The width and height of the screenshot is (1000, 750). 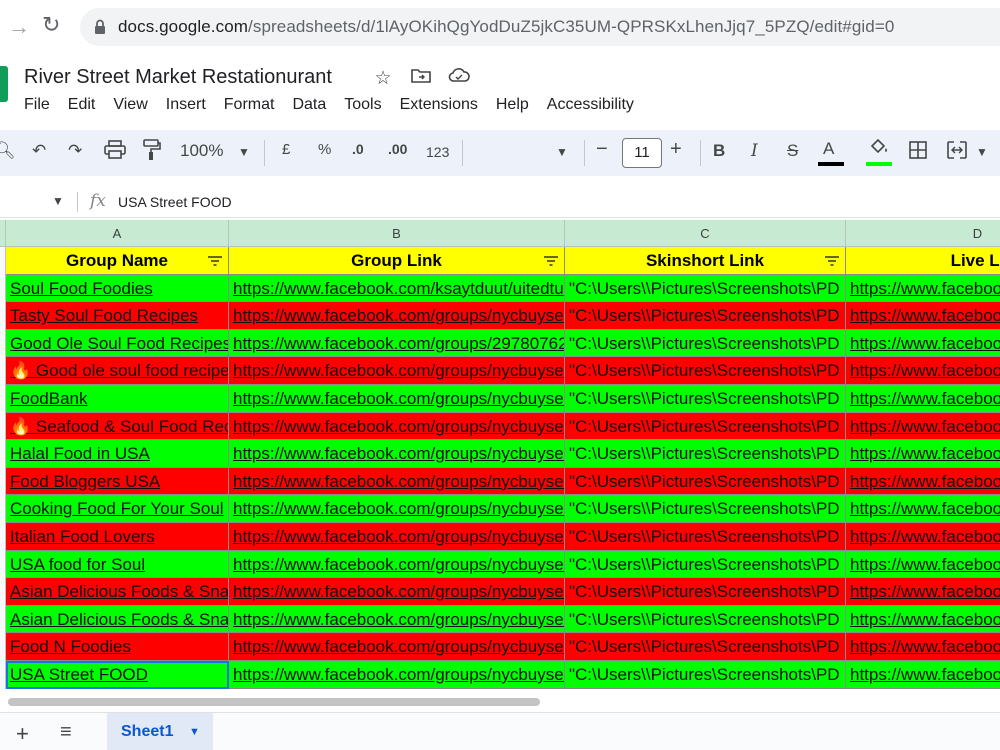 What do you see at coordinates (362, 105) in the screenshot?
I see `menu-tools: Tools` at bounding box center [362, 105].